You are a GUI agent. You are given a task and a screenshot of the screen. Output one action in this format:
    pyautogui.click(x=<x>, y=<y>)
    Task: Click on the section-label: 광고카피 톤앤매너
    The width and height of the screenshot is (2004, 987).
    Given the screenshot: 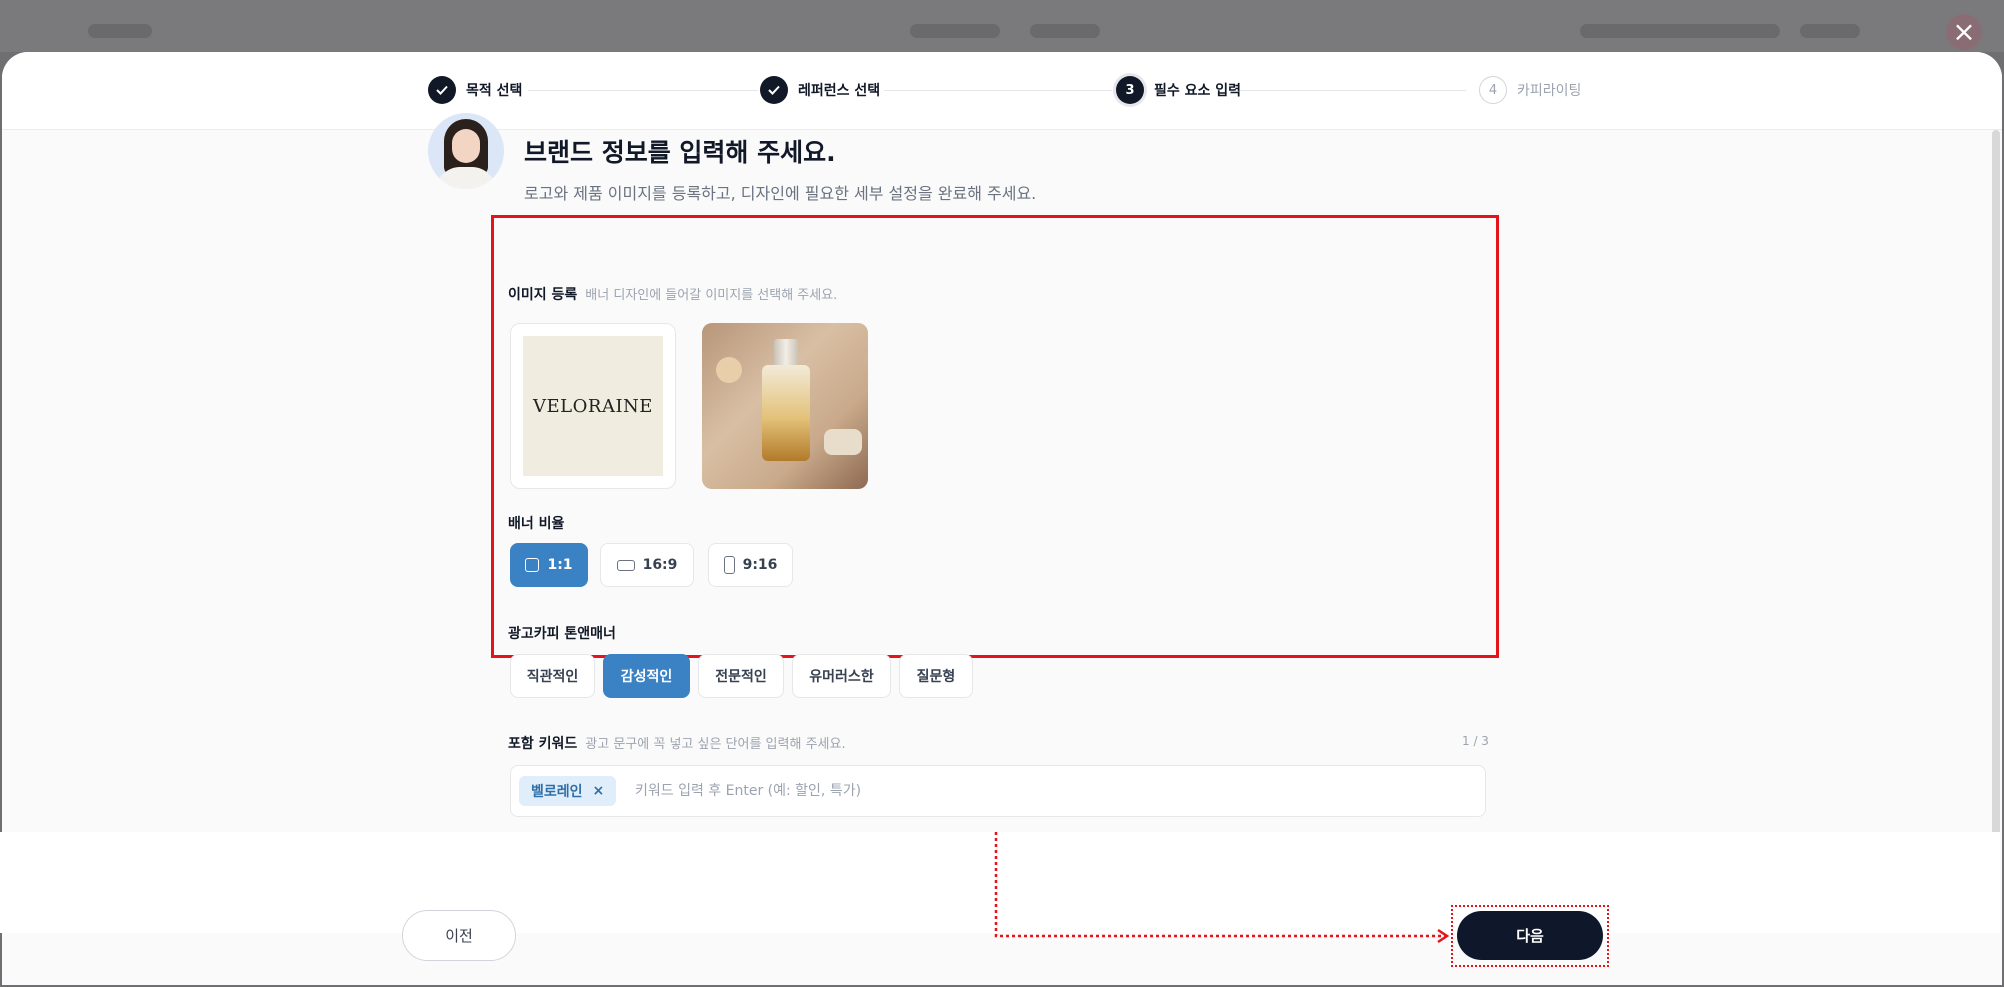 What is the action you would take?
    pyautogui.click(x=562, y=634)
    